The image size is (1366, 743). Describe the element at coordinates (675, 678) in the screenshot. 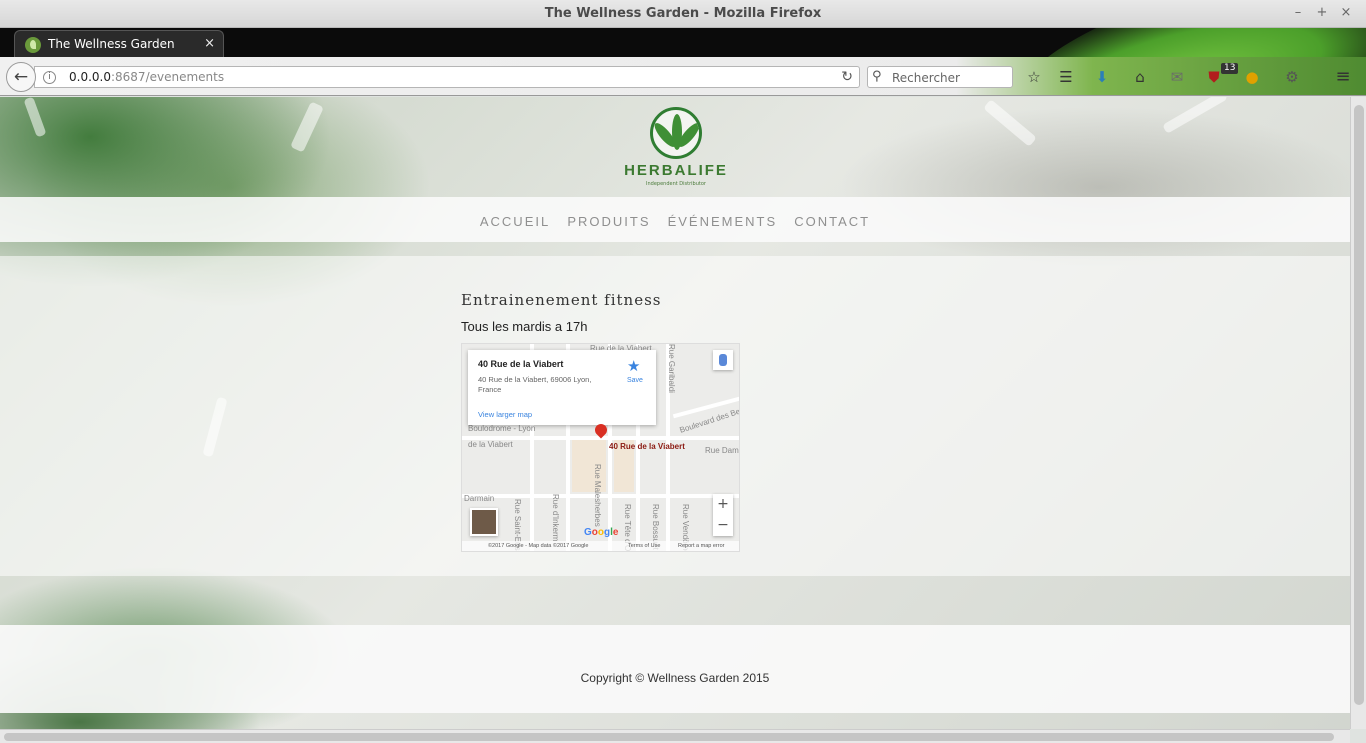

I see `copyright-text: Copyright © Wellness Garden 2015` at that location.